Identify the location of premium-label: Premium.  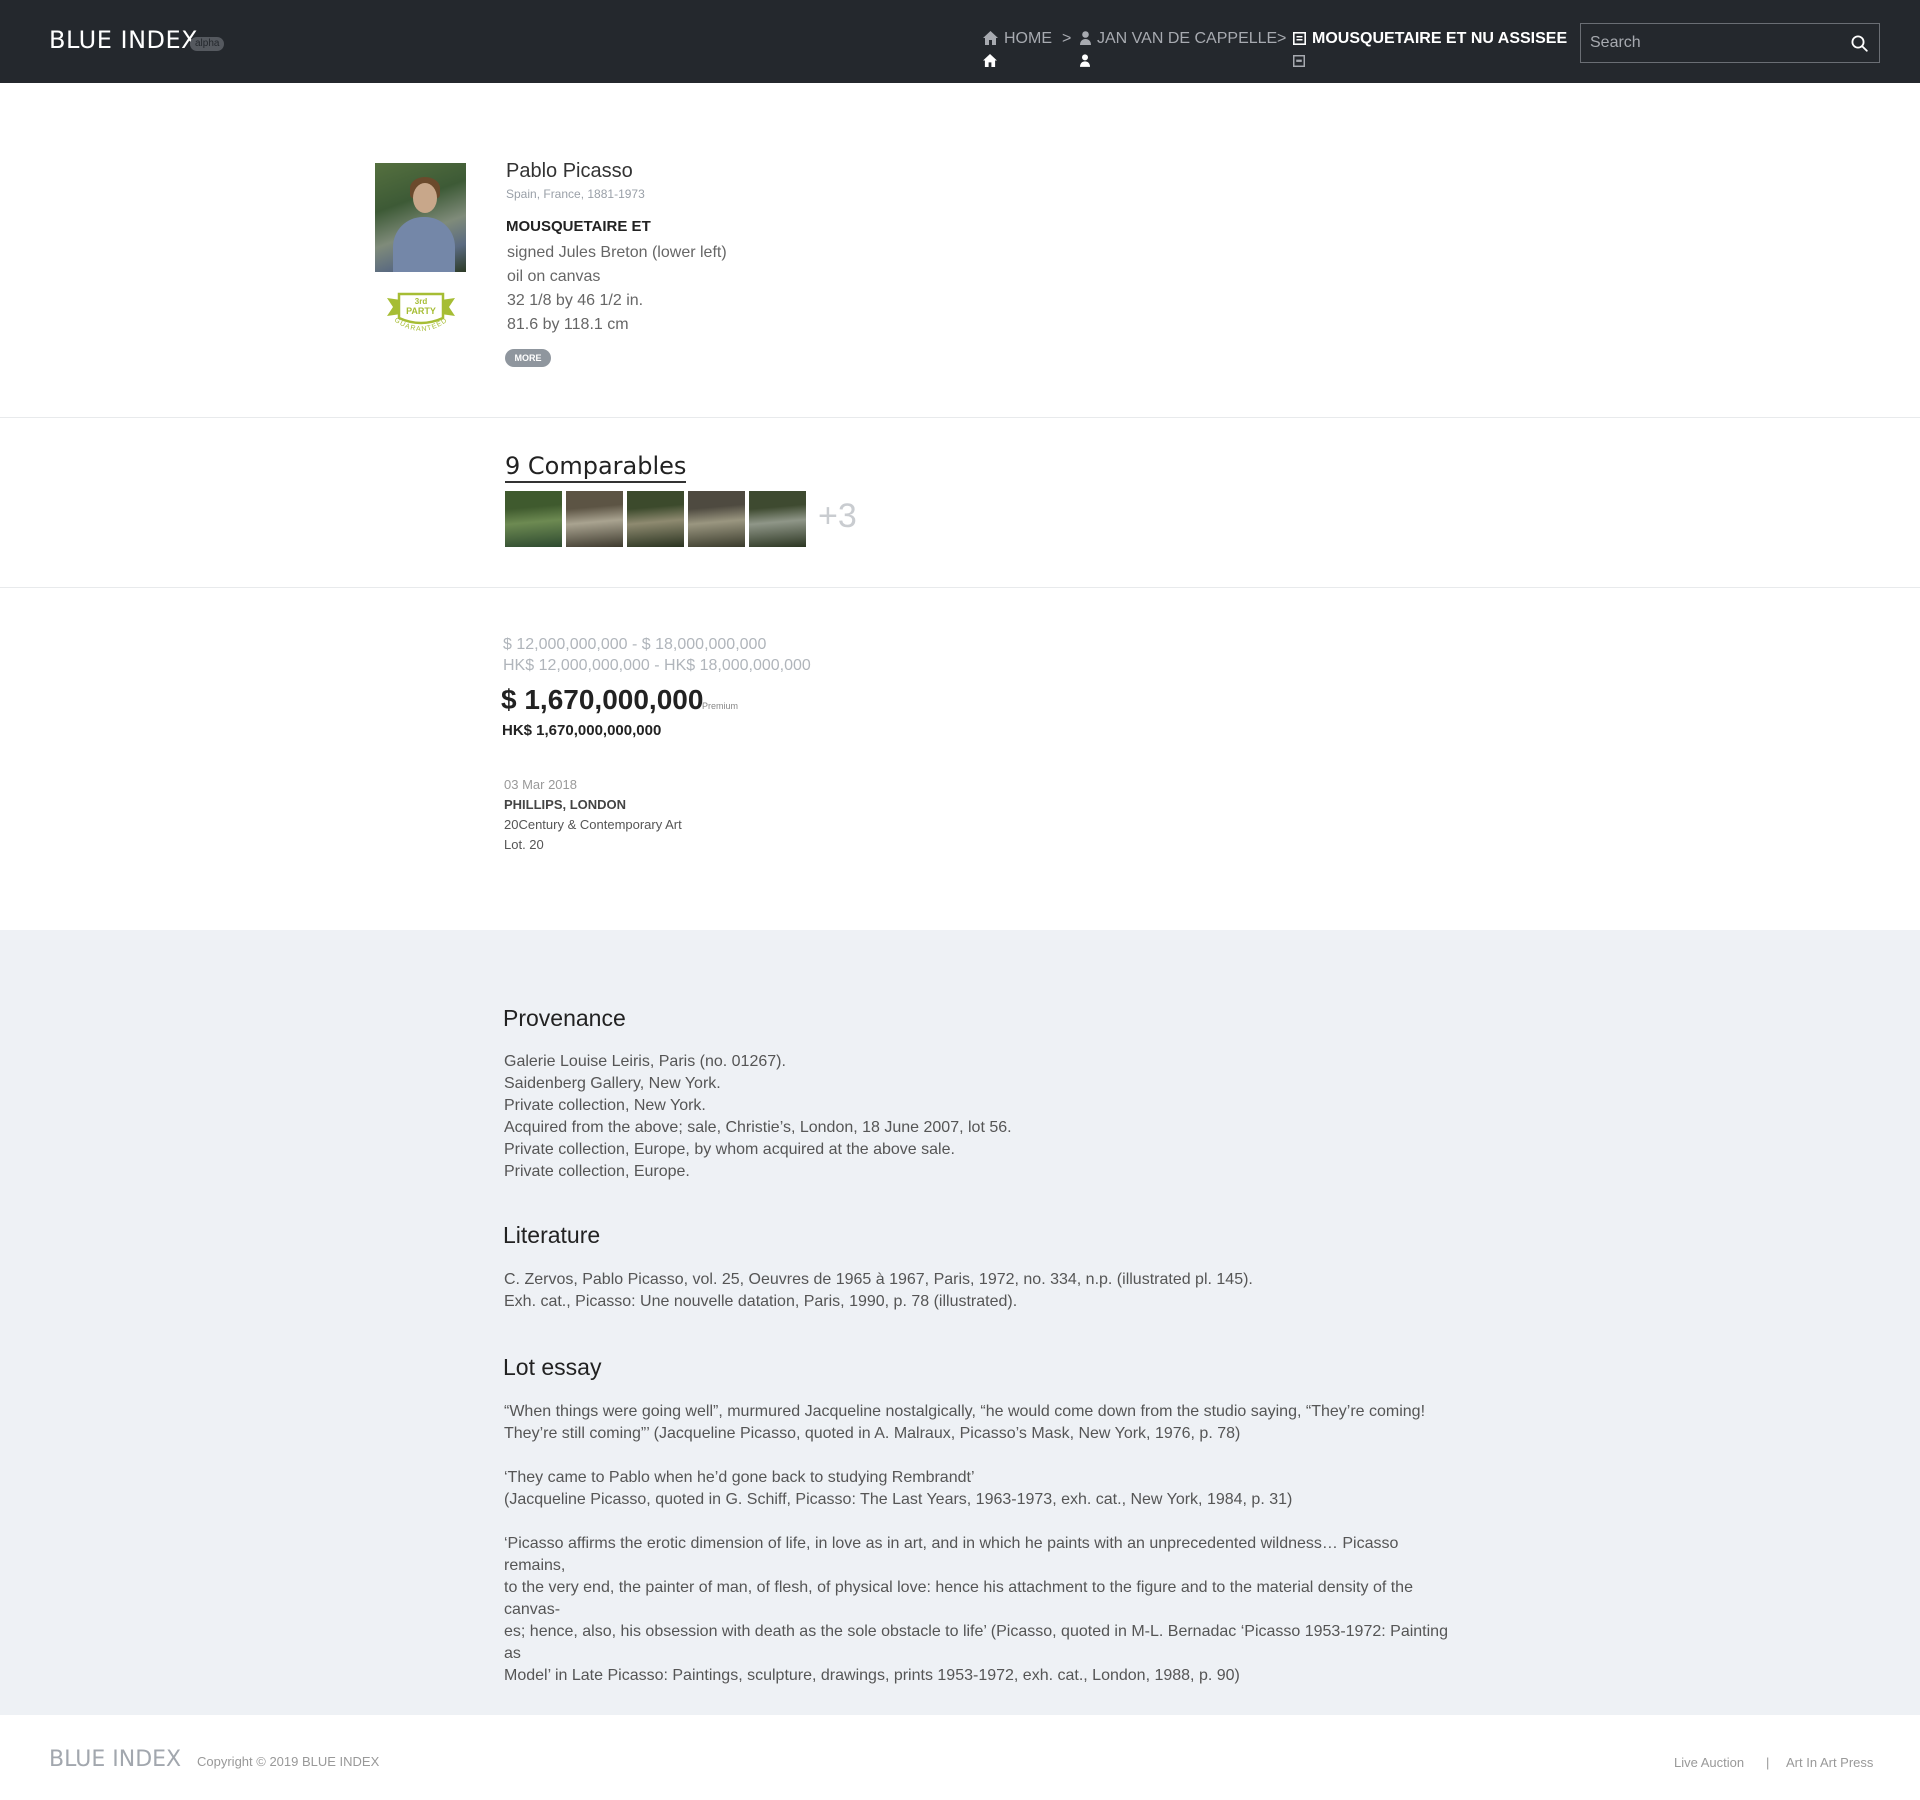
(720, 706).